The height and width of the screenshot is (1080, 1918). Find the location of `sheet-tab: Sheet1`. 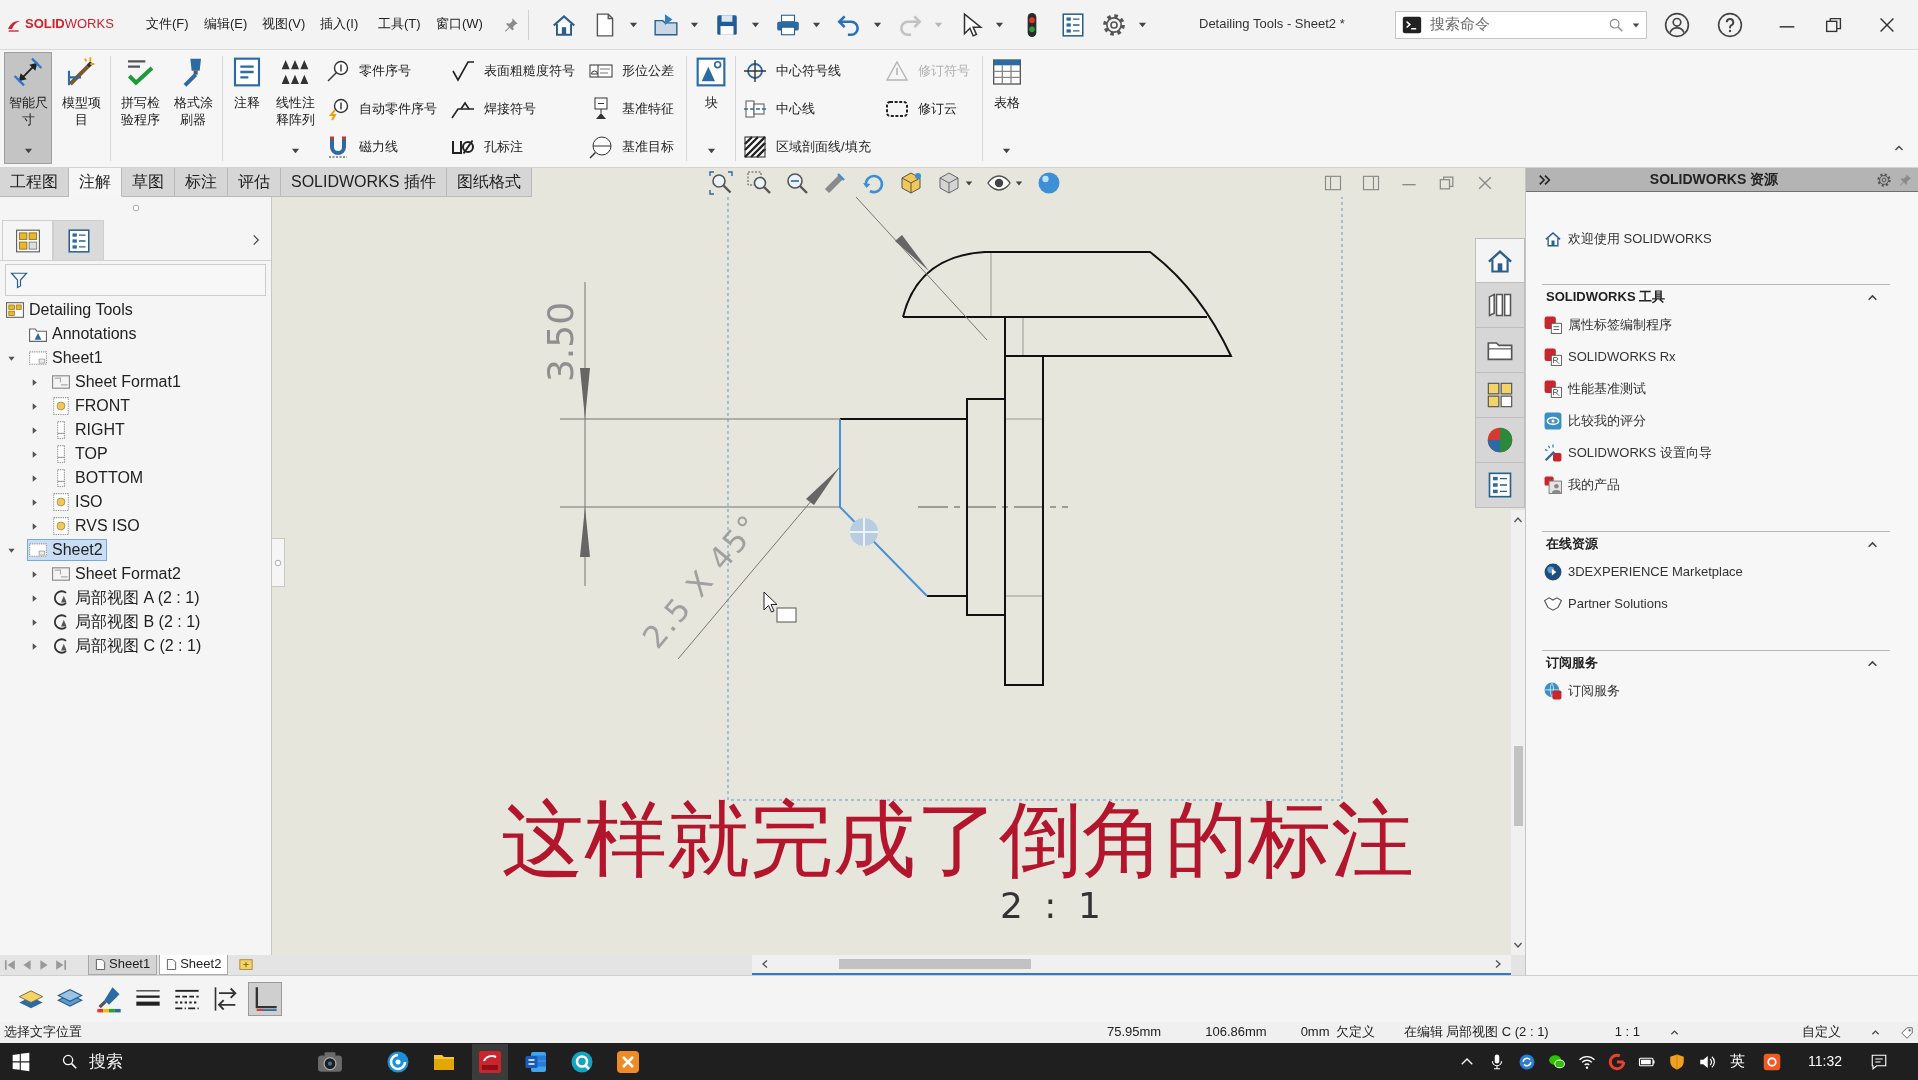

sheet-tab: Sheet1 is located at coordinates (123, 965).